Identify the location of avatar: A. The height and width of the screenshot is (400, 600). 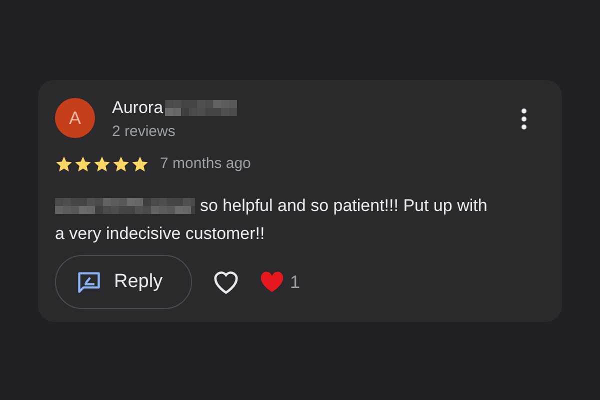
(75, 118).